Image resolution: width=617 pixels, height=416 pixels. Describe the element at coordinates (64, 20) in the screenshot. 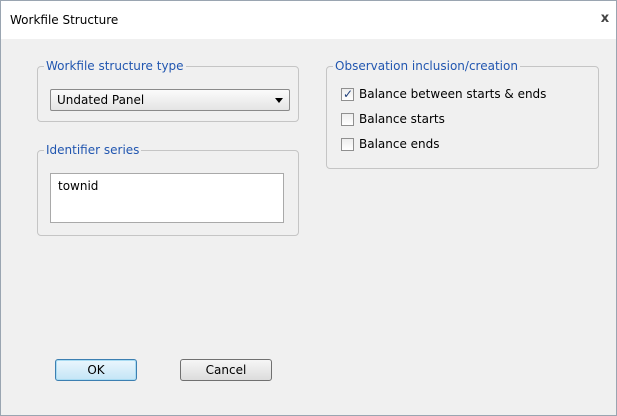

I see `dialog-title: Workfile Structure` at that location.